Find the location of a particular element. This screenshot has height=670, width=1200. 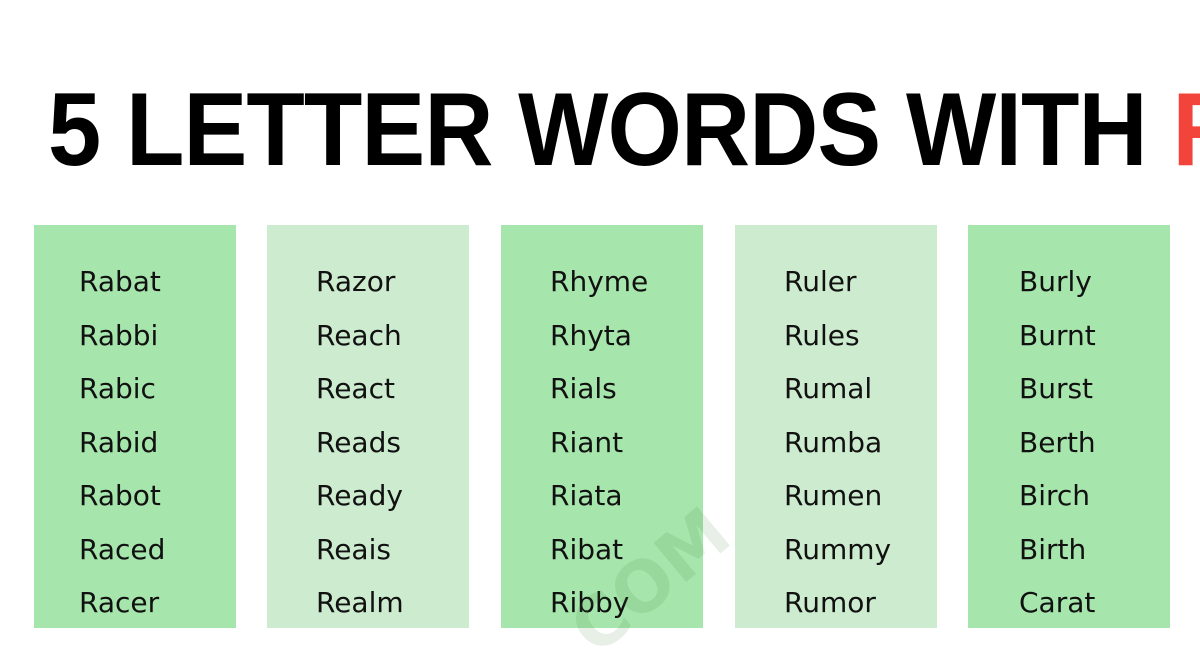

word-item: Razor is located at coordinates (356, 281).